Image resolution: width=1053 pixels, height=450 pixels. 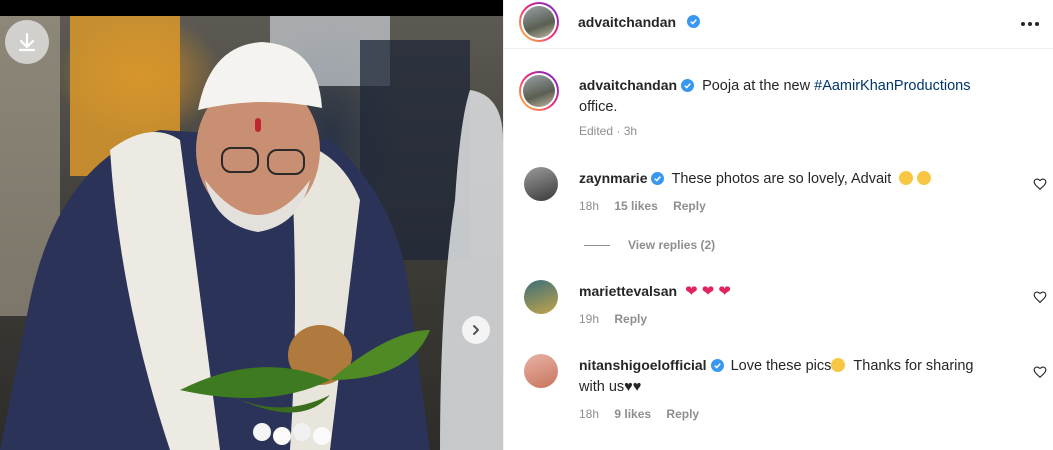 What do you see at coordinates (613, 178) in the screenshot?
I see `comment-username: zaynmarie` at bounding box center [613, 178].